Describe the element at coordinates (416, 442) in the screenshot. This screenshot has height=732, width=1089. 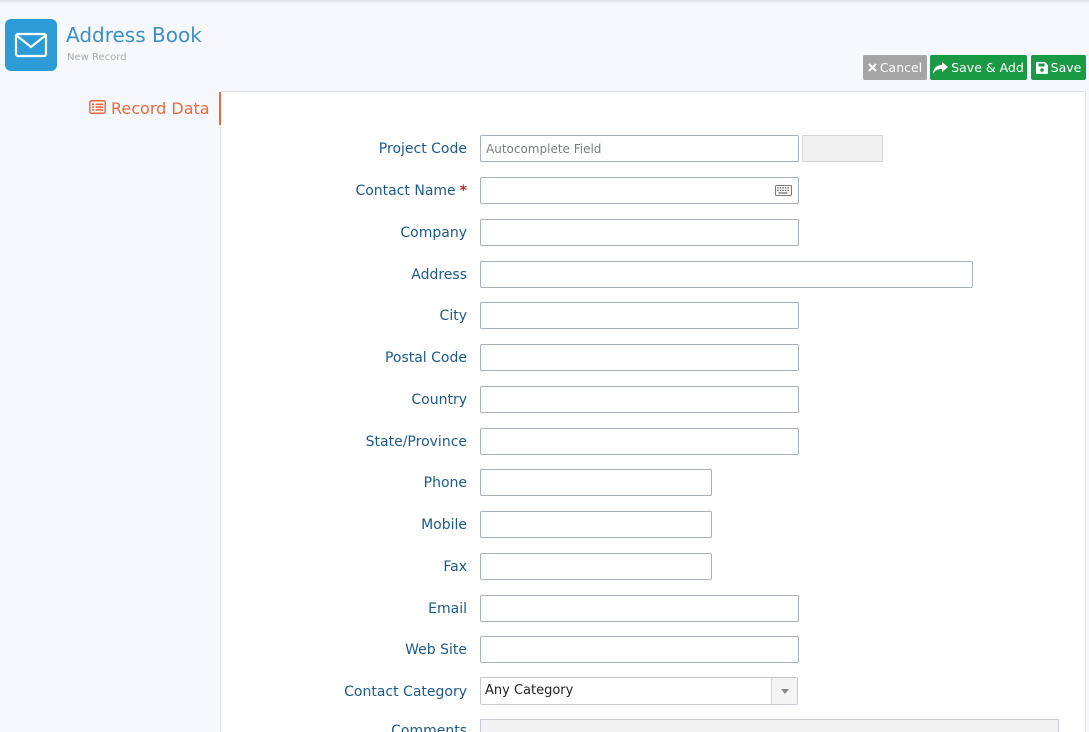
I see `state-province-label: State/Province` at that location.